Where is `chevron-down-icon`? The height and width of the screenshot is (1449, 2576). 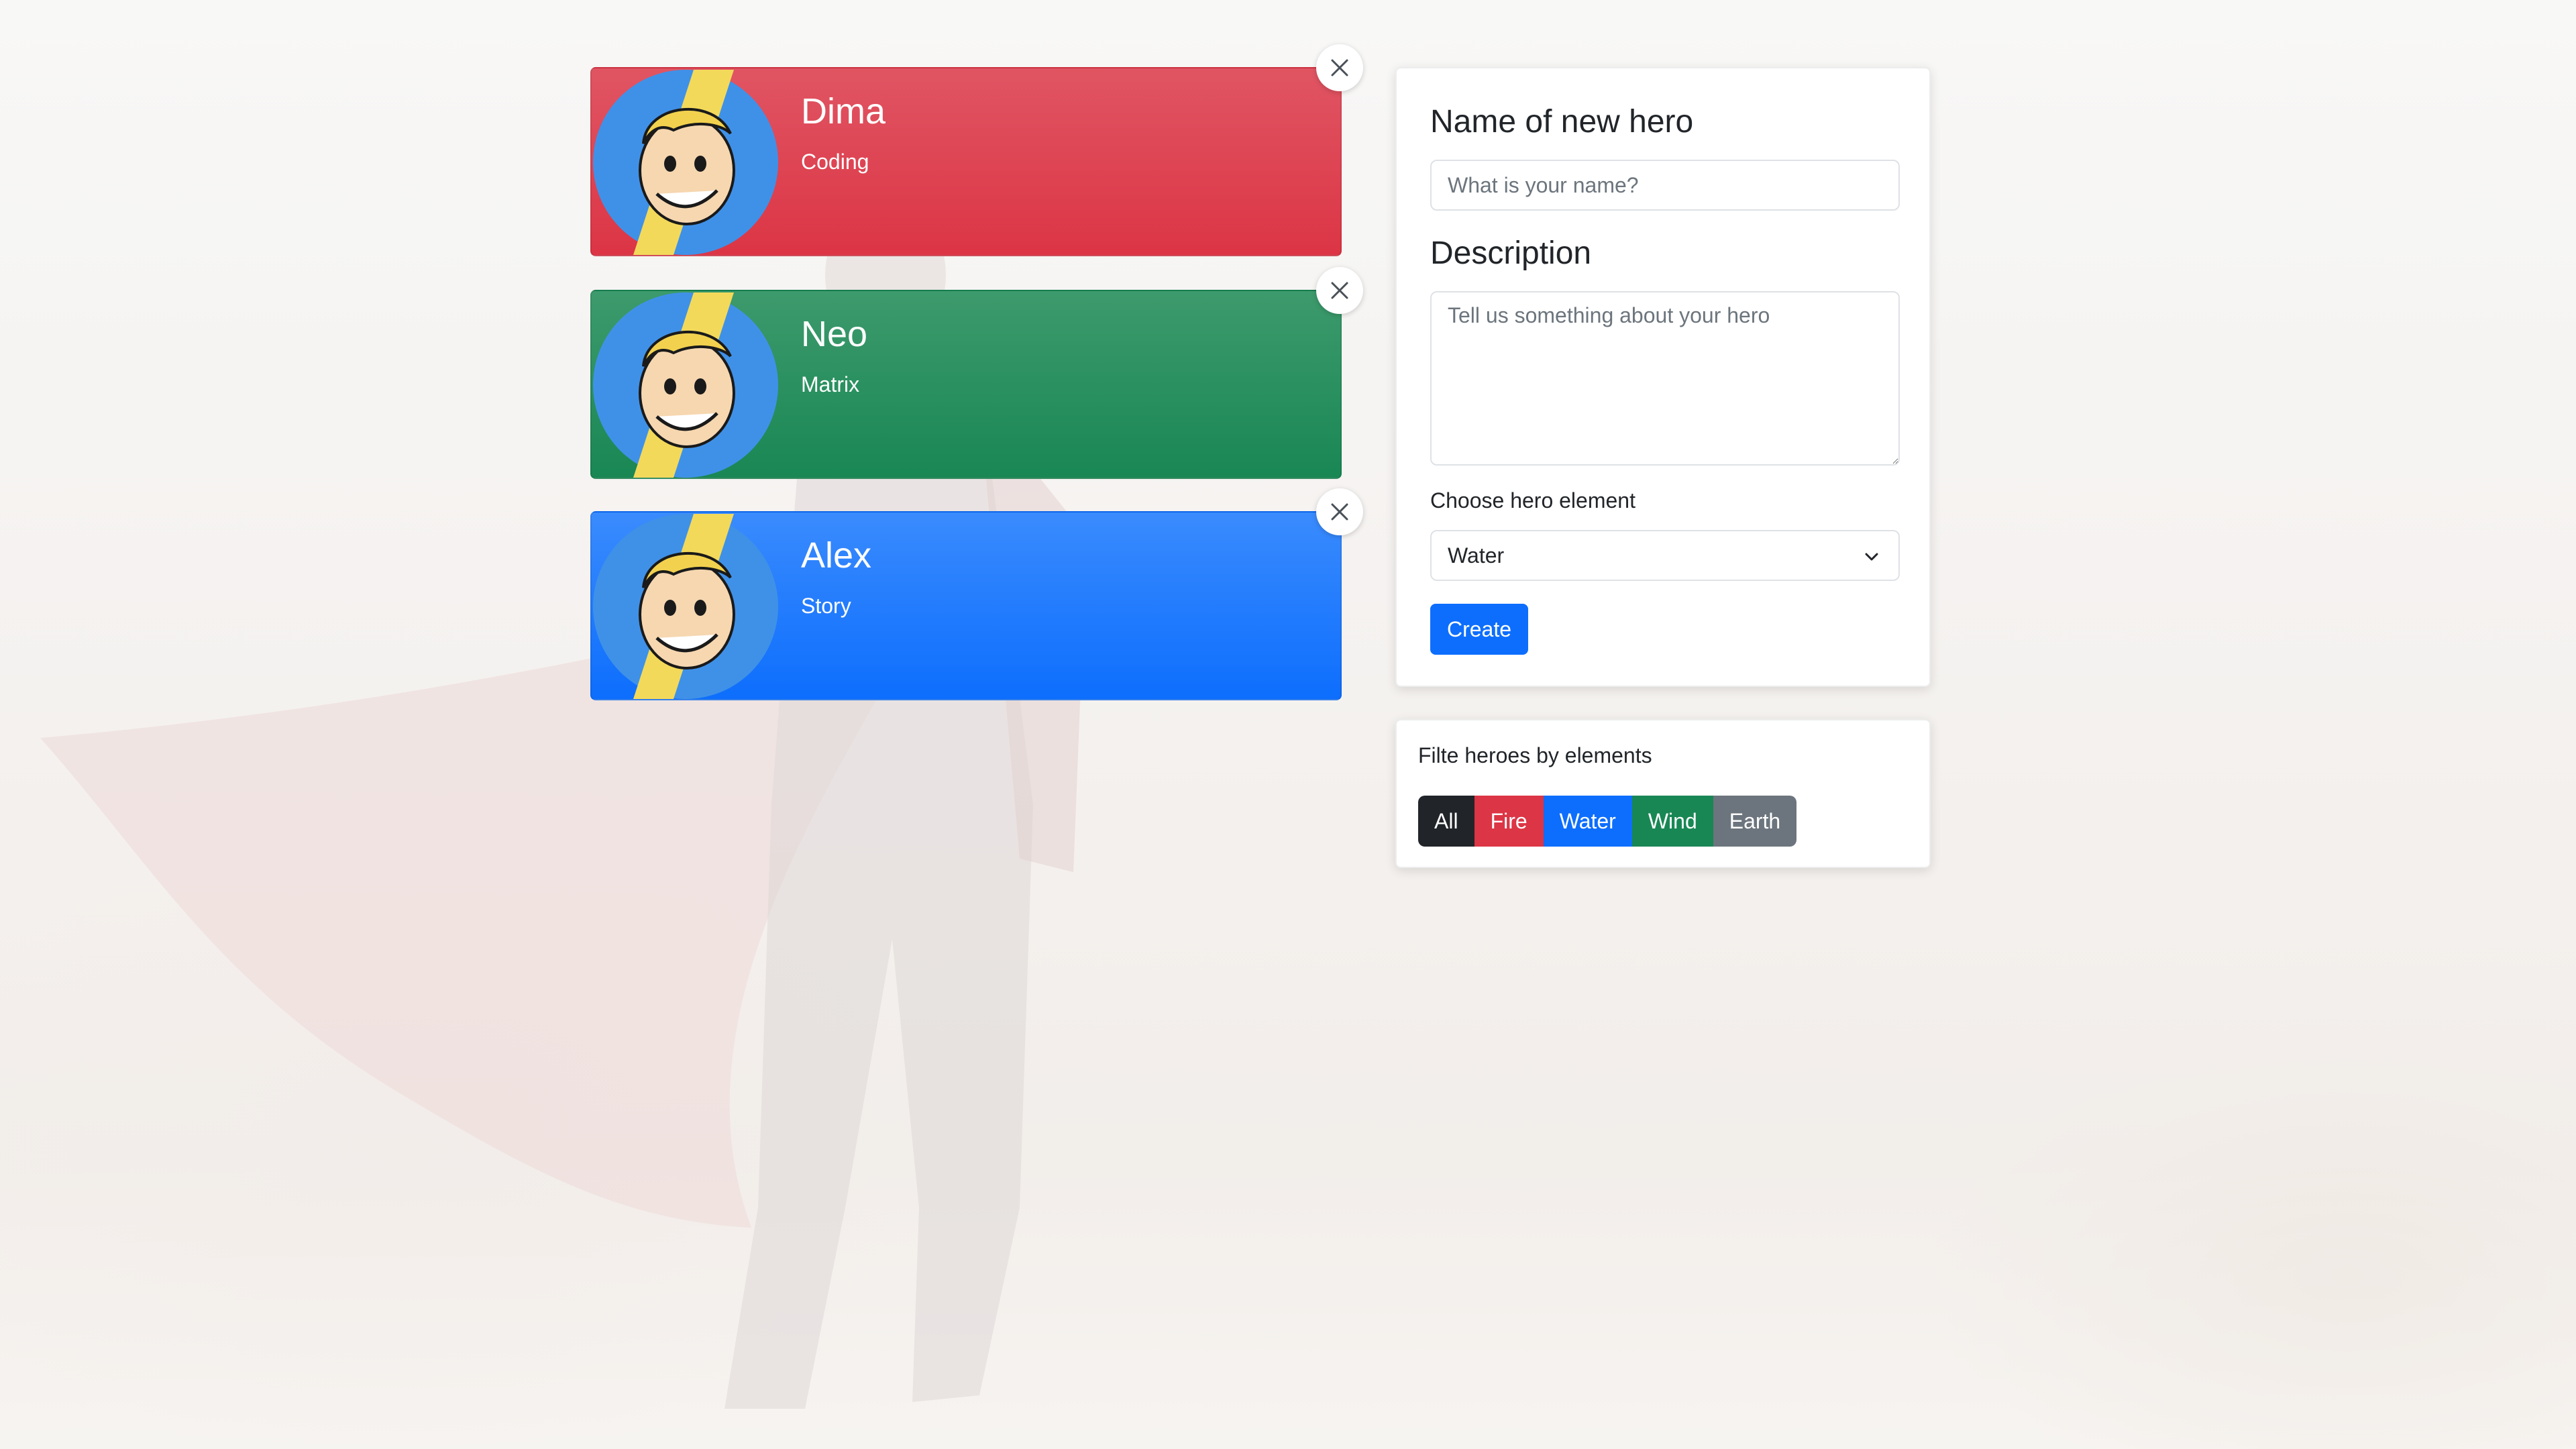
chevron-down-icon is located at coordinates (1871, 557).